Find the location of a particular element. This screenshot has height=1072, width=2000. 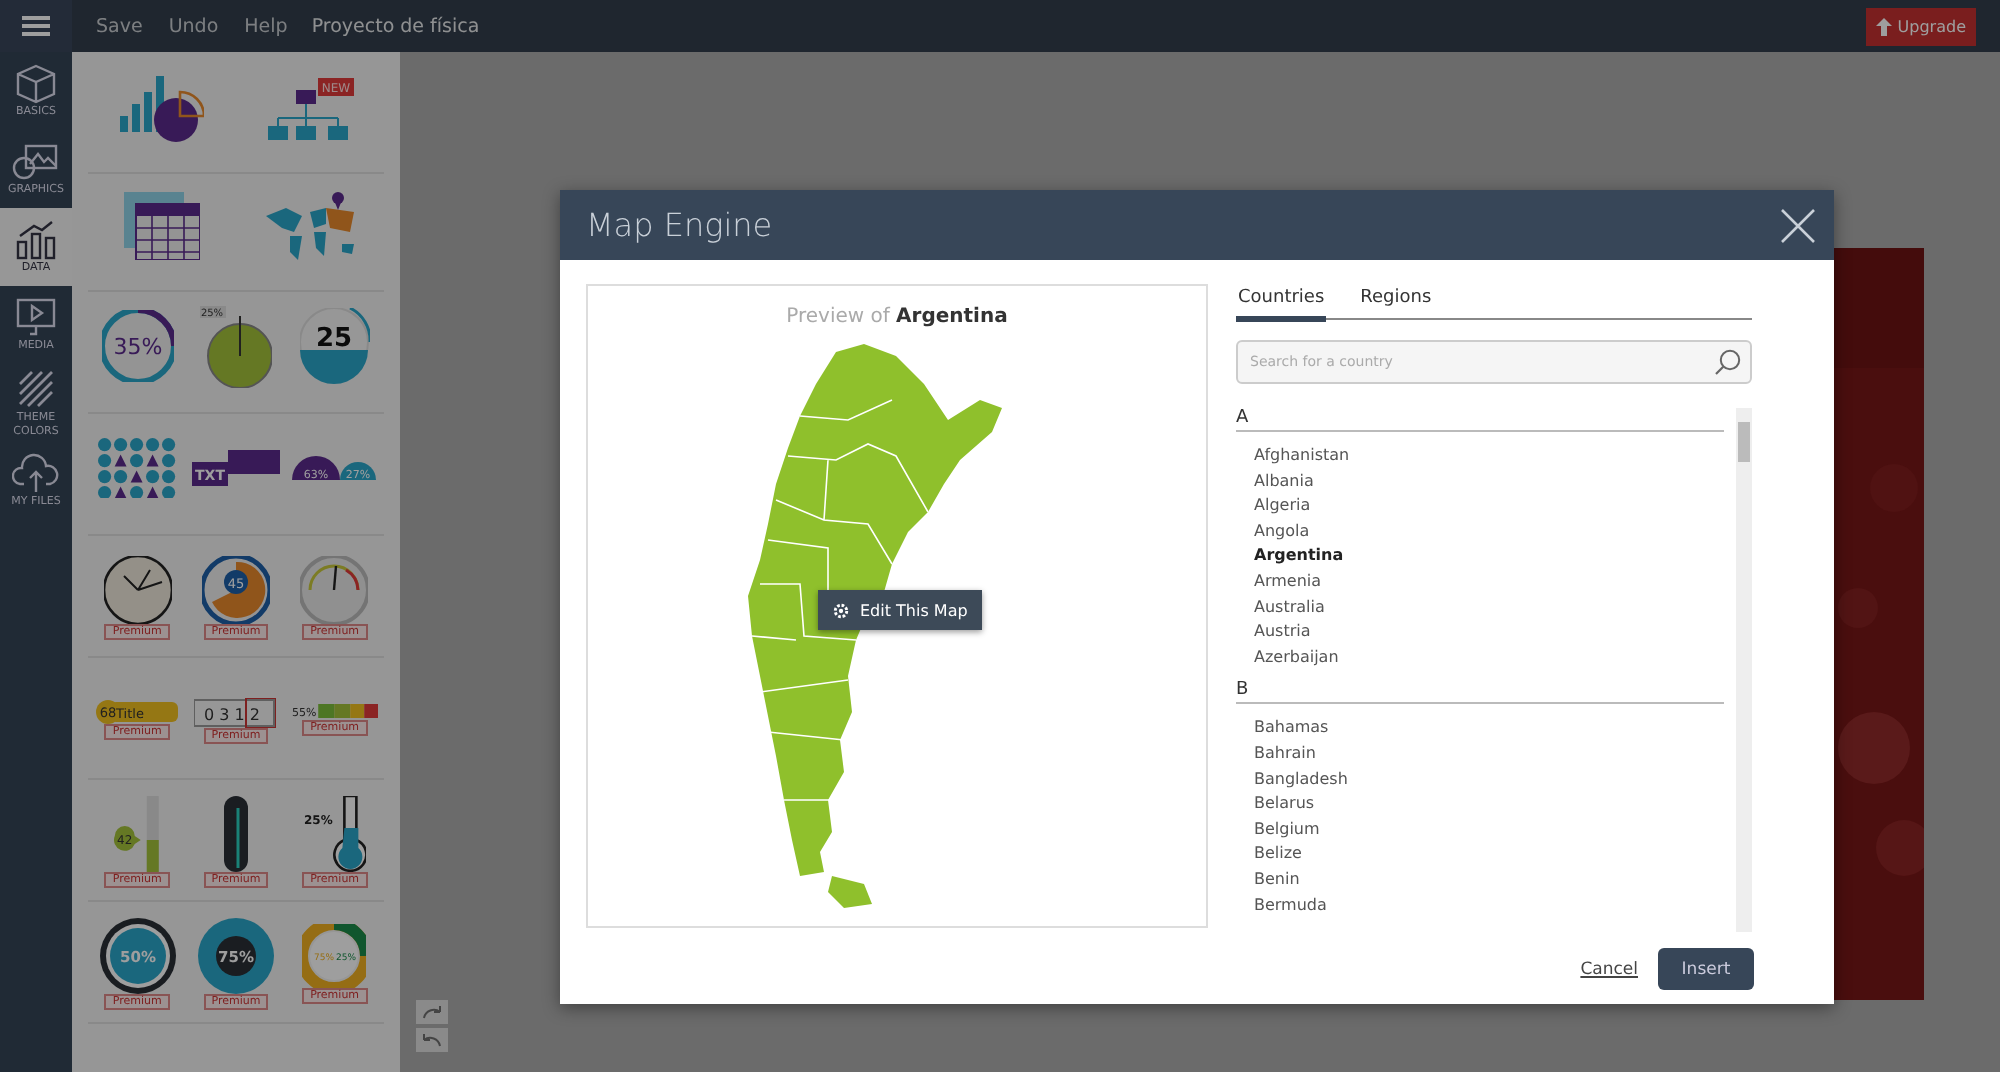

redo-icon is located at coordinates (432, 1012).